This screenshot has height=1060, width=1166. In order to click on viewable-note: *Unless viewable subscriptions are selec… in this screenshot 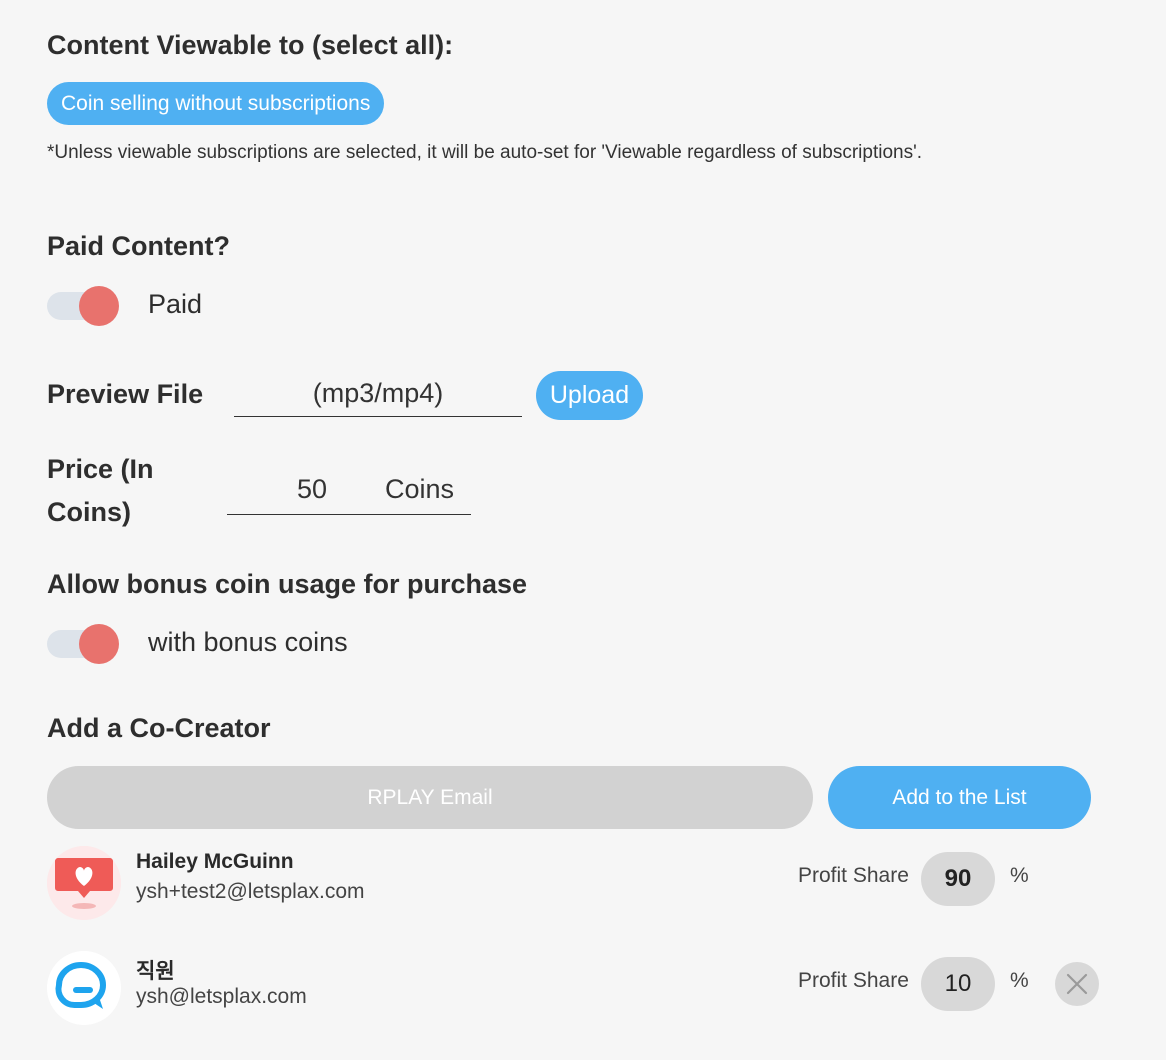, I will do `click(484, 152)`.